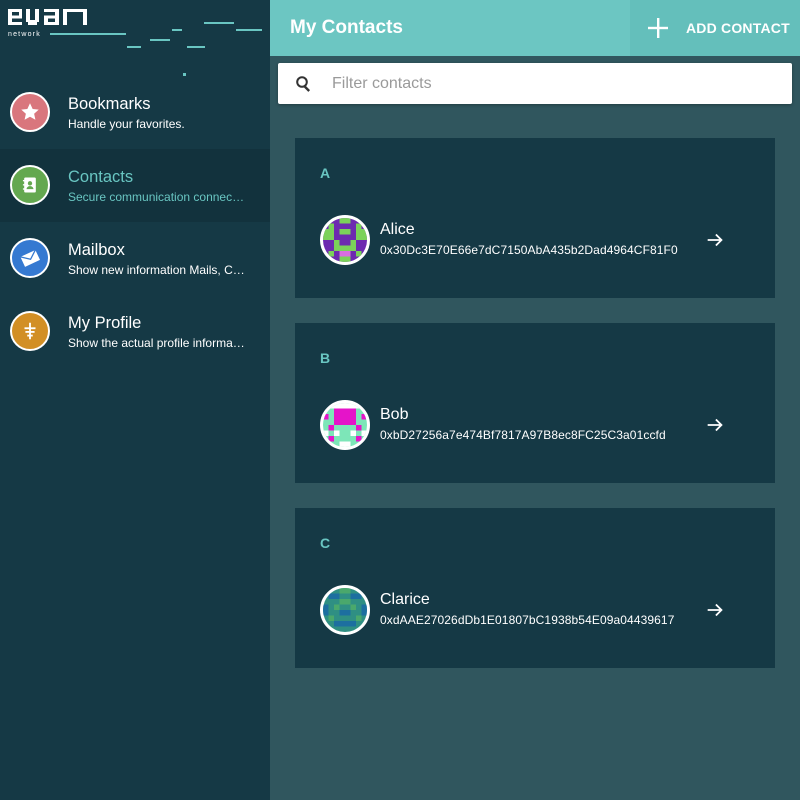 Image resolution: width=800 pixels, height=800 pixels. What do you see at coordinates (30, 112) in the screenshot?
I see `star-icon` at bounding box center [30, 112].